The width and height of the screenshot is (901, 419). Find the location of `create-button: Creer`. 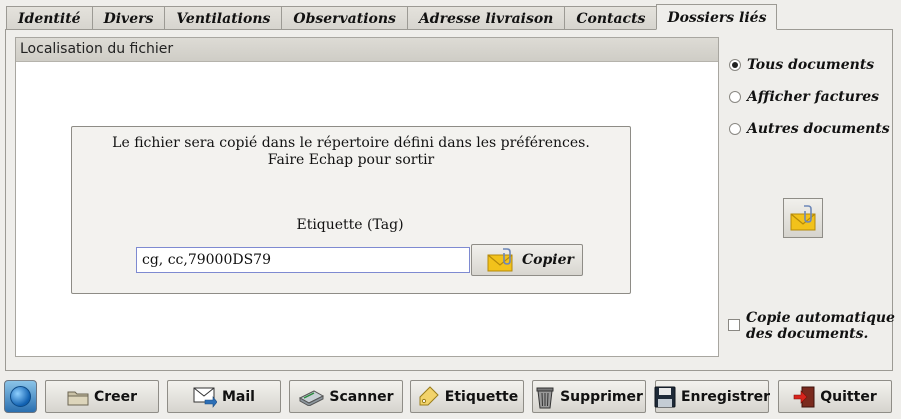

create-button: Creer is located at coordinates (102, 396).